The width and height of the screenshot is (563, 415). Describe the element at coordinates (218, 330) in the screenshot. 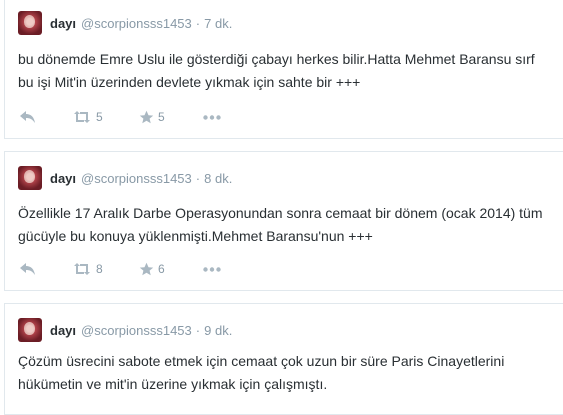

I see `timestamp-link: 9 dk.` at that location.